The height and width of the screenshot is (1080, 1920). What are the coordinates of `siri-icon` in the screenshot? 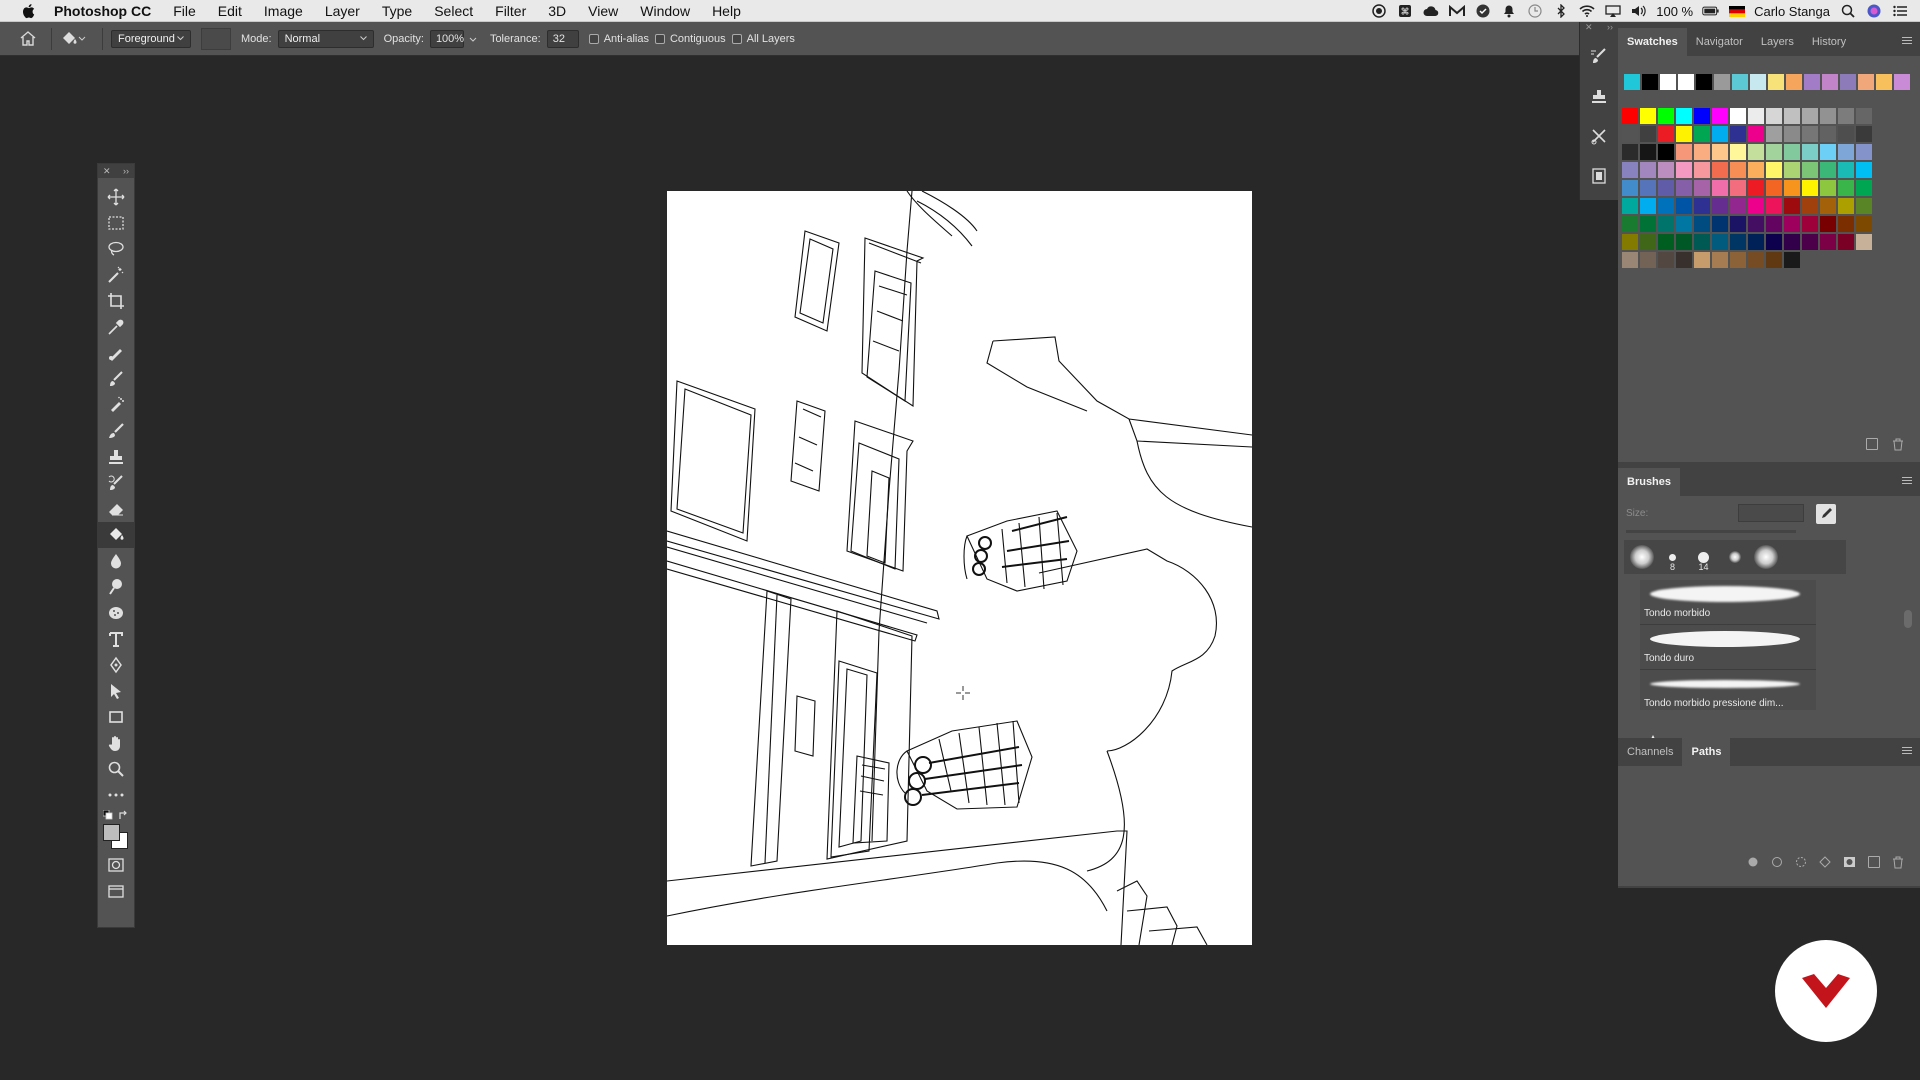 It's located at (1873, 11).